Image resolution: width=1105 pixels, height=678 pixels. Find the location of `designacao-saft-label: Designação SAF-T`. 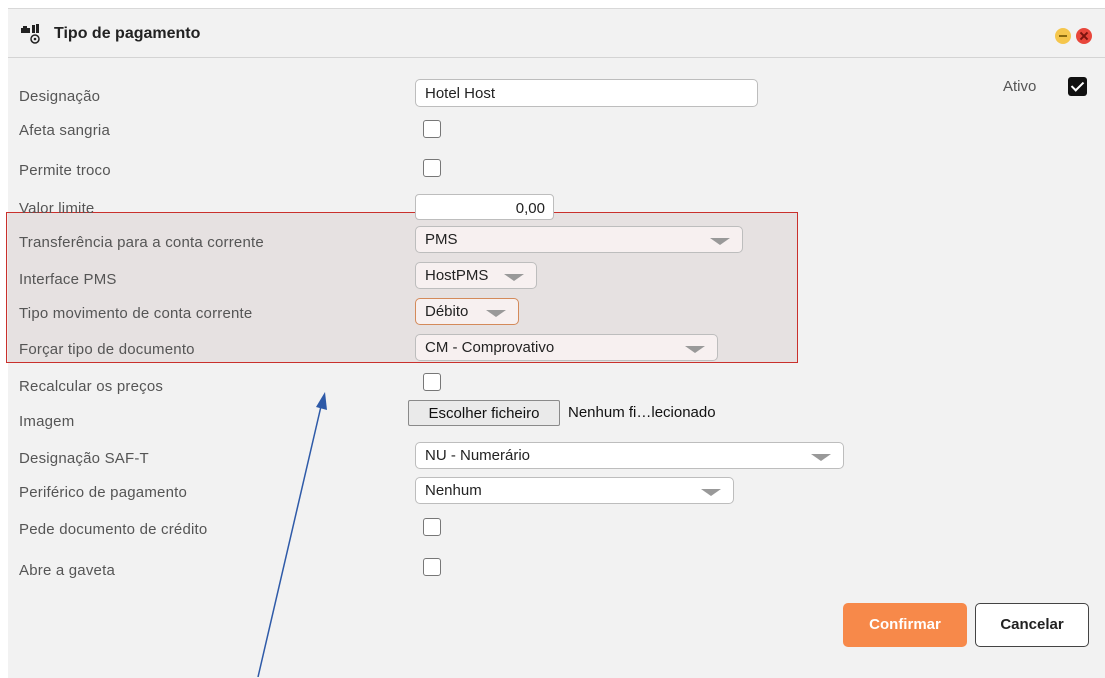

designacao-saft-label: Designação SAF-T is located at coordinates (84, 458).